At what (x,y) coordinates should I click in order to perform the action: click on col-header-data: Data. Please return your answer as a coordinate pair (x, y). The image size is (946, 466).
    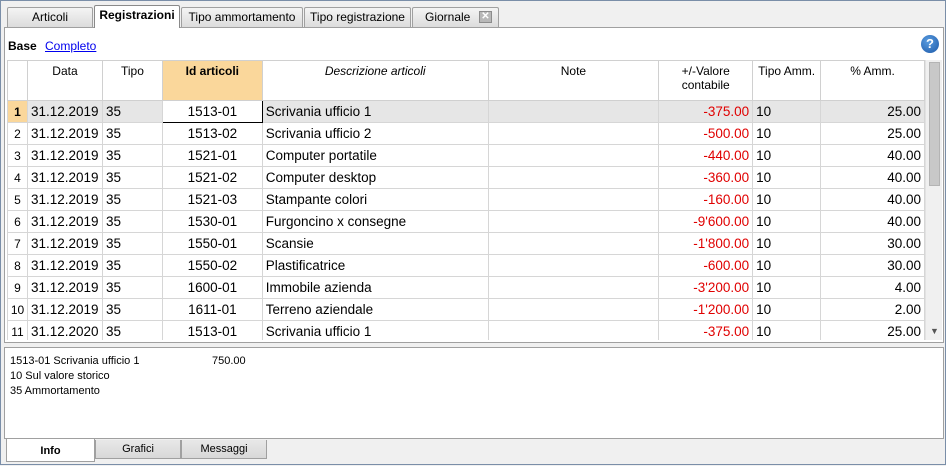
    Looking at the image, I should click on (64, 80).